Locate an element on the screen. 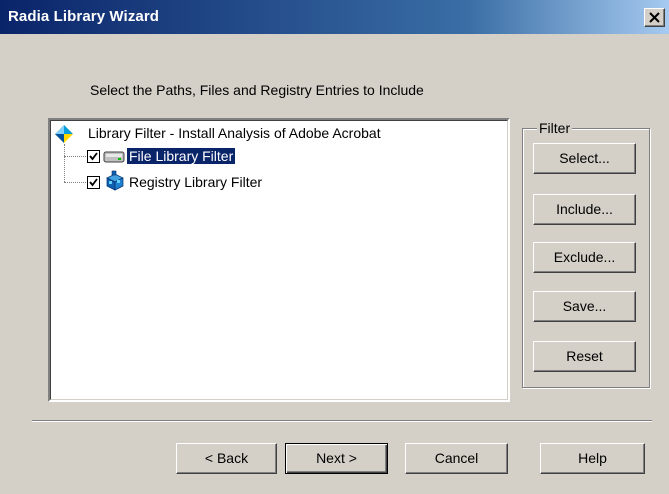 This screenshot has height=494, width=669. file-filter-checkbox is located at coordinates (93, 156).